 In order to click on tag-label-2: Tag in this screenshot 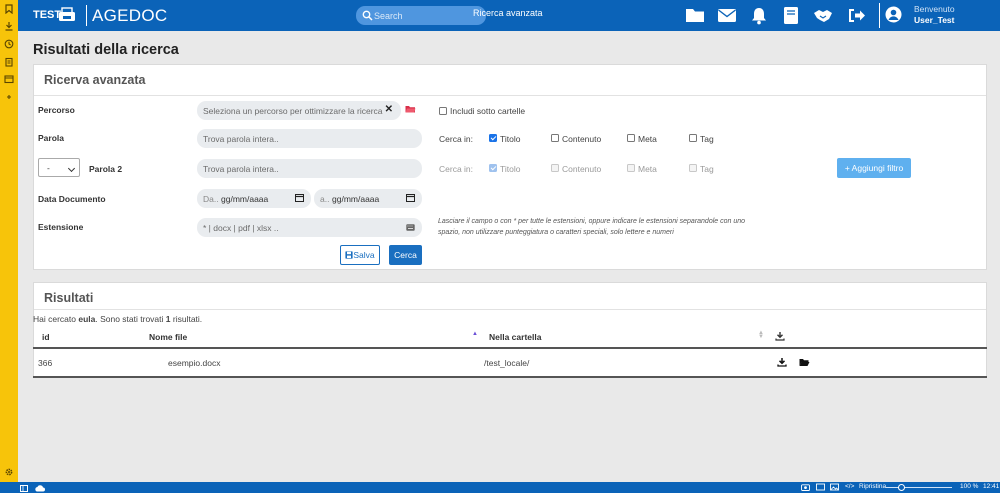, I will do `click(707, 169)`.